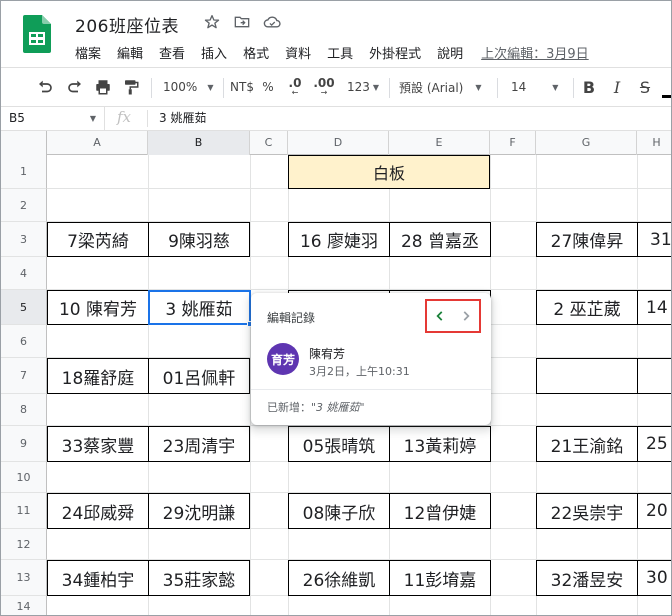 The image size is (672, 616). Describe the element at coordinates (272, 22) in the screenshot. I see `cloud-saved-icon` at that location.